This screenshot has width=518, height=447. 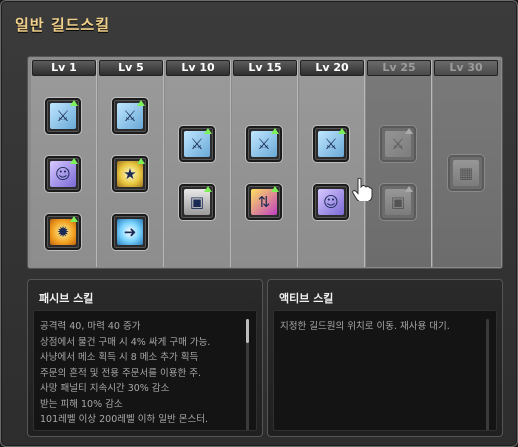 What do you see at coordinates (120, 373) in the screenshot?
I see `description-line: 주문의 흔적 및 전용 주문서를 이용한 주.` at bounding box center [120, 373].